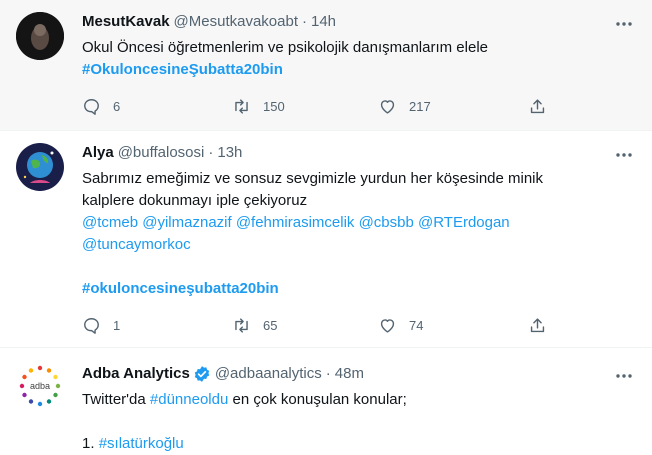 This screenshot has width=652, height=455. What do you see at coordinates (352, 70) in the screenshot?
I see `hashtag-link: #OkuloncesineŞubatta20bin` at bounding box center [352, 70].